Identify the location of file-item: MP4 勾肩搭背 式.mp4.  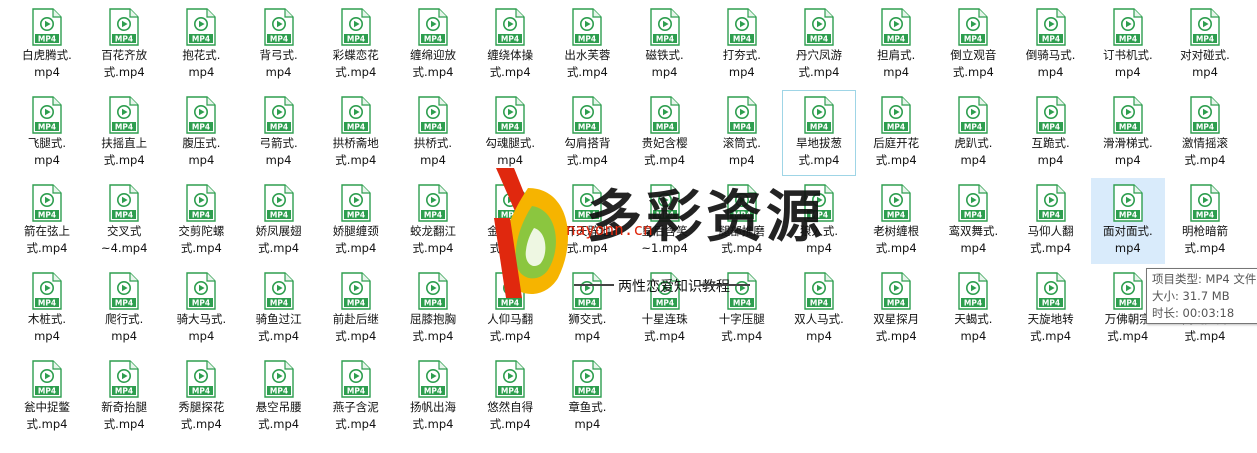
(587, 133).